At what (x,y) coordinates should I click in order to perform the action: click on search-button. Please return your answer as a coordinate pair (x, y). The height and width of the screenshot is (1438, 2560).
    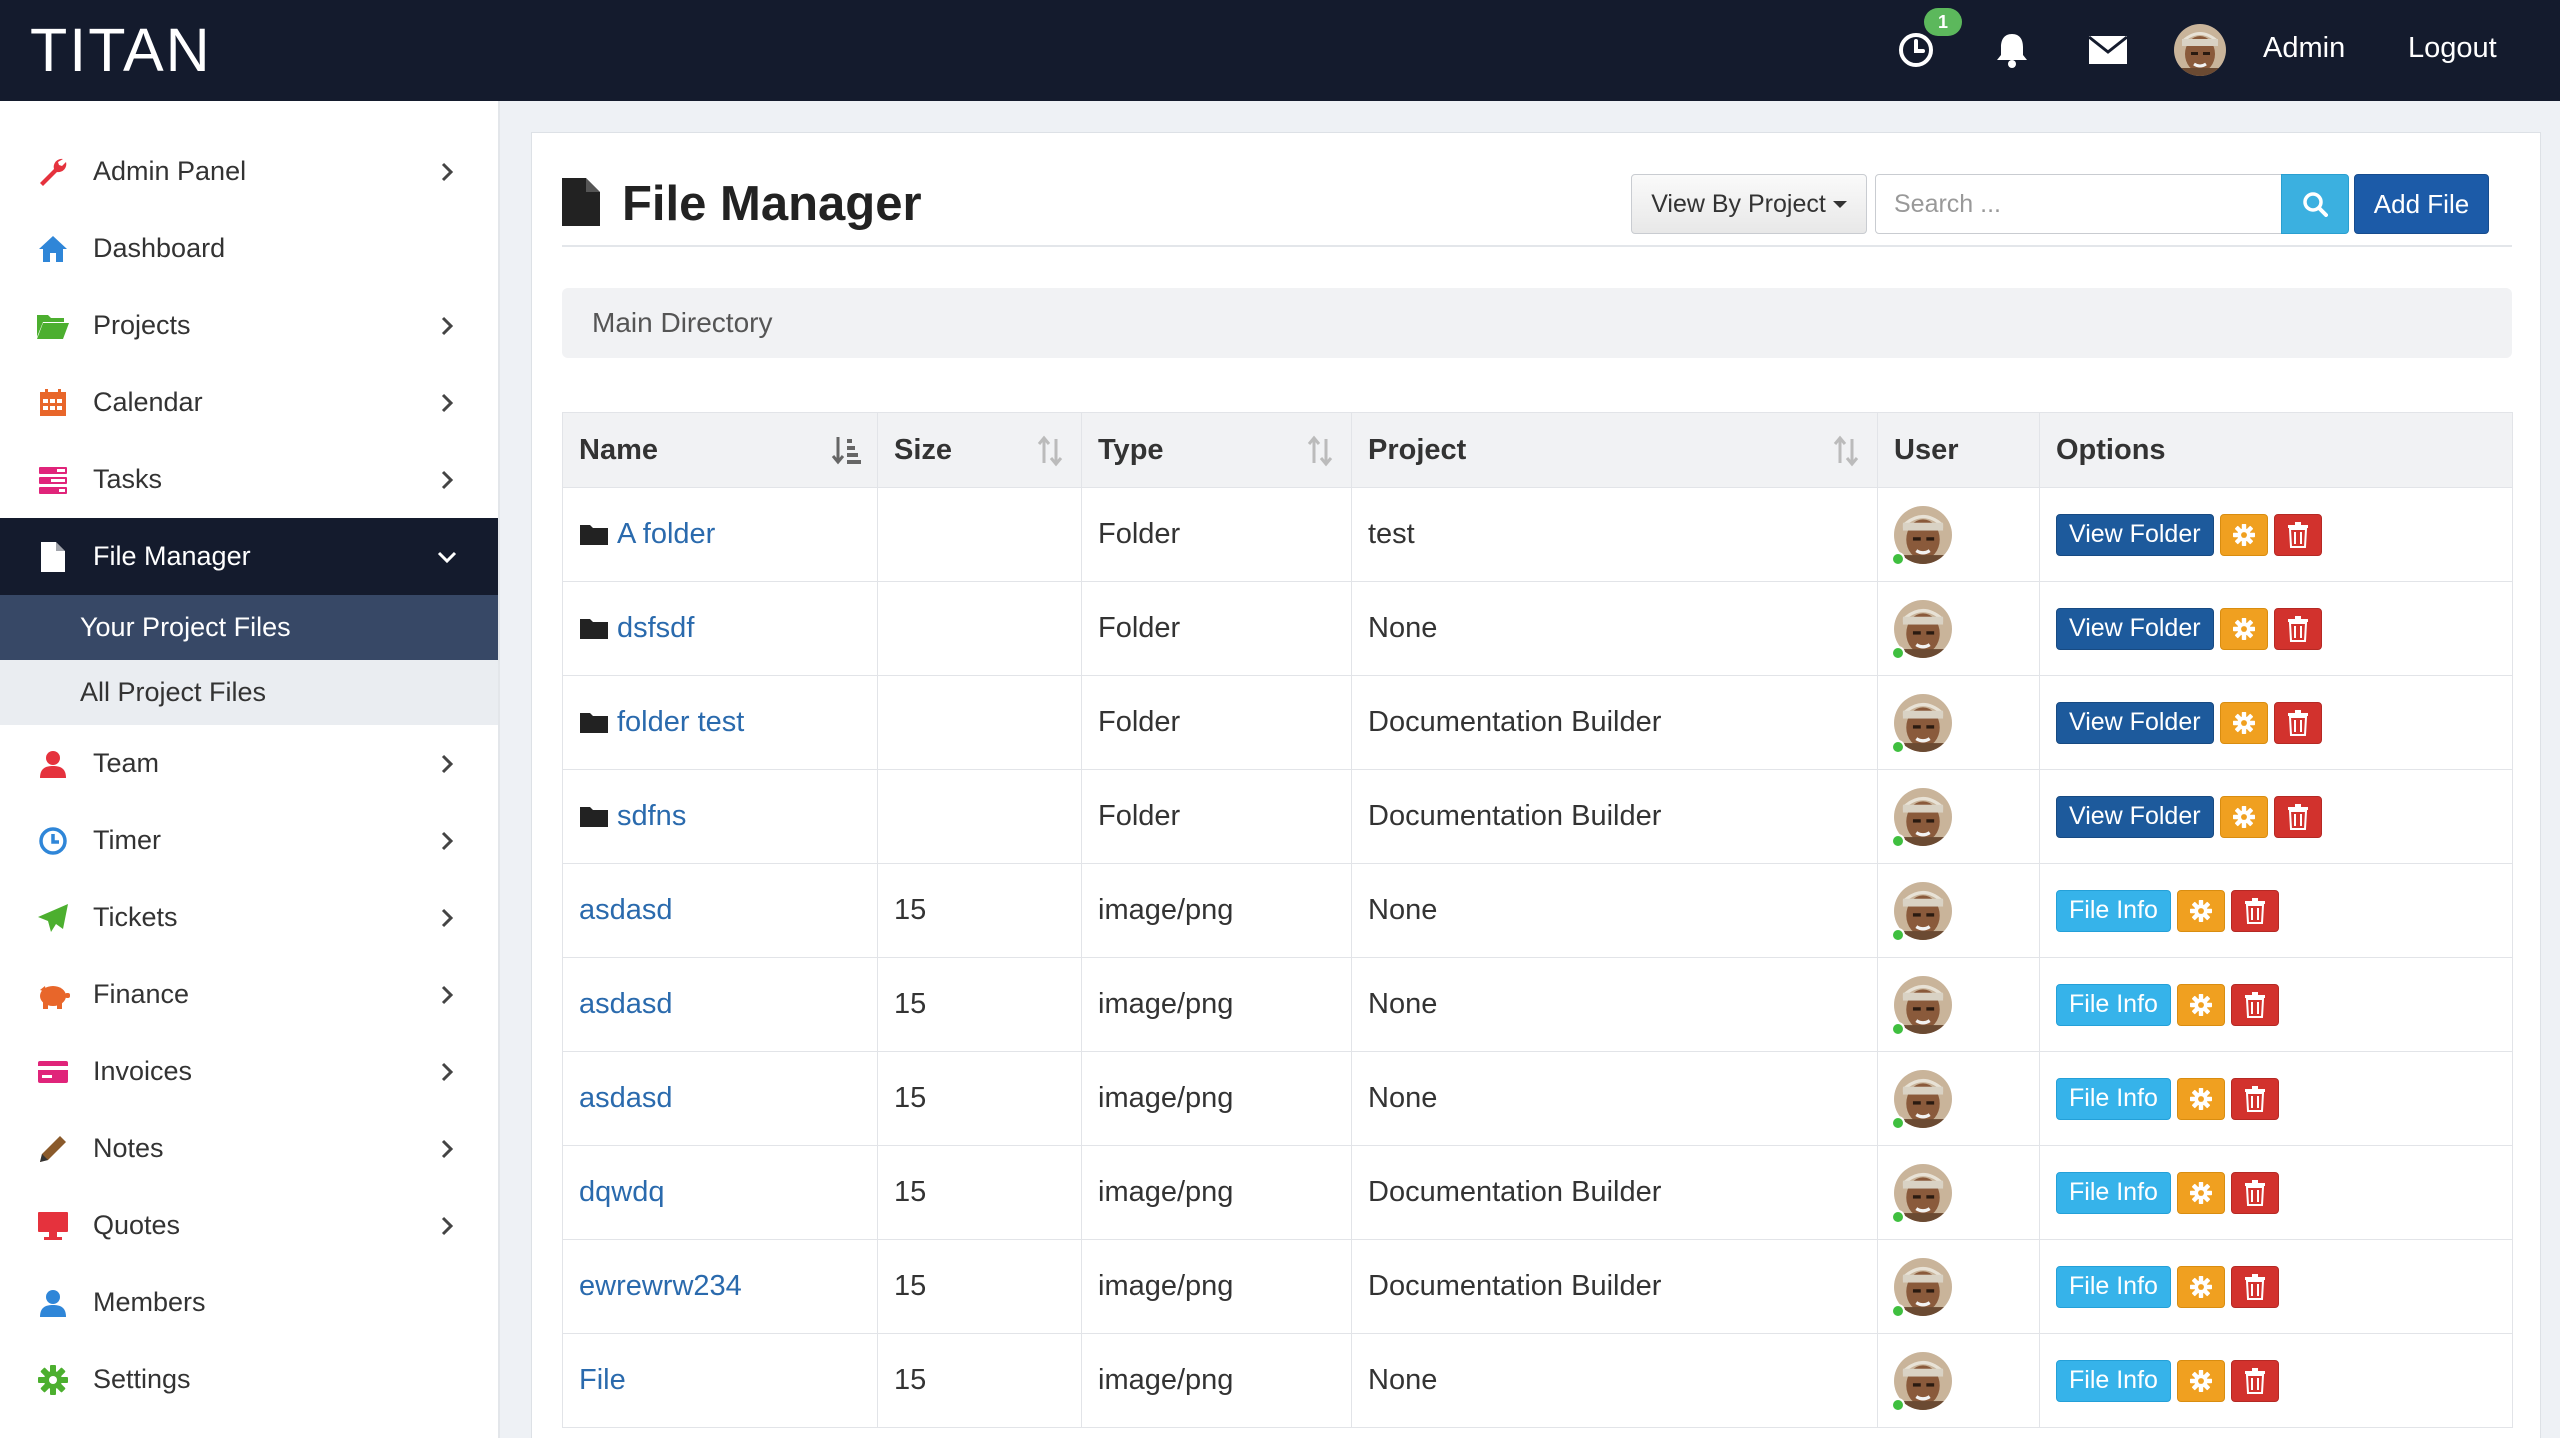
    Looking at the image, I should click on (2315, 204).